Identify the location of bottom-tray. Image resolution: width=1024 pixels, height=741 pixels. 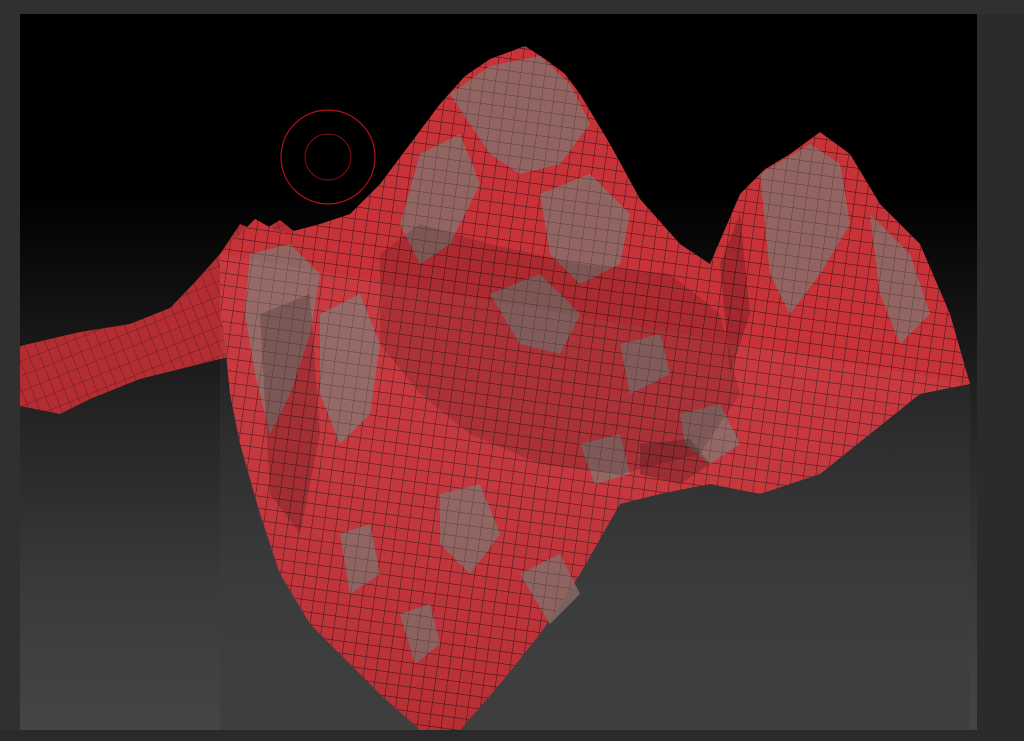
(512, 735).